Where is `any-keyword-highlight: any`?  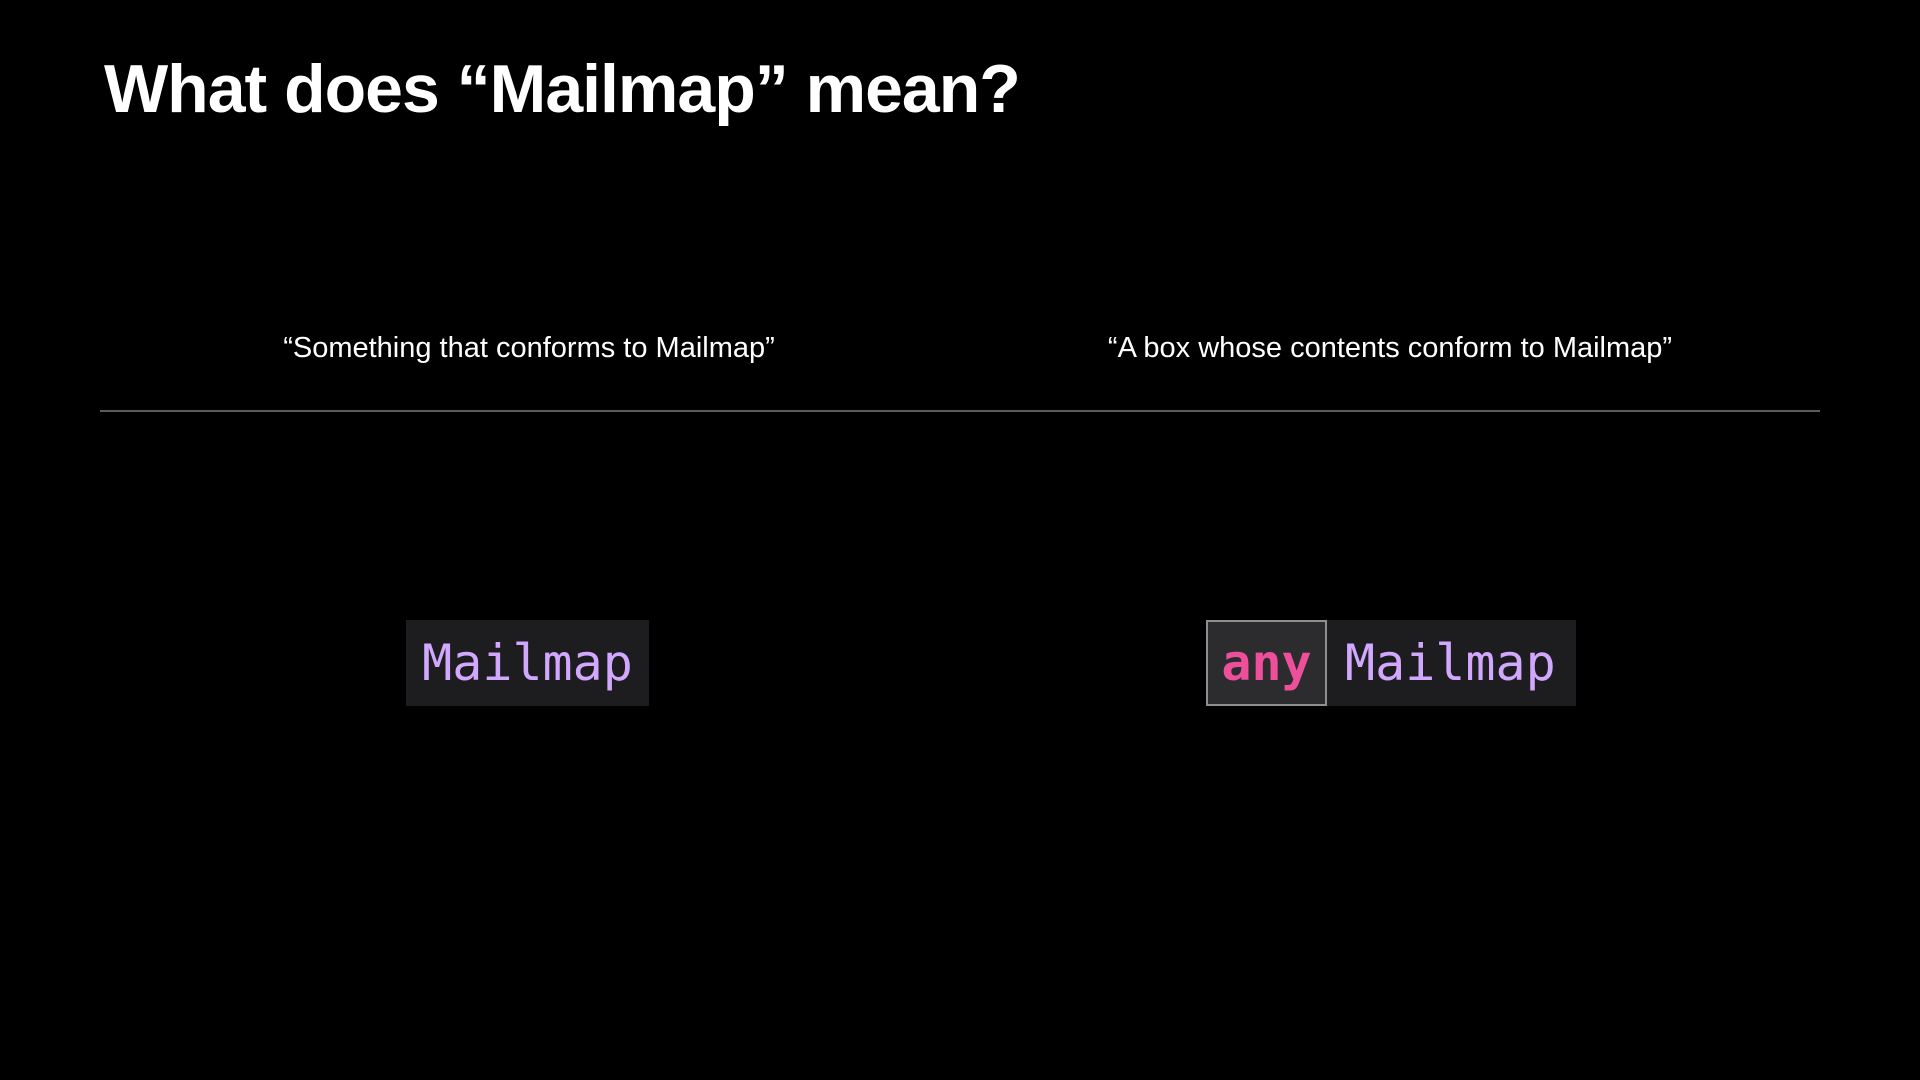 any-keyword-highlight: any is located at coordinates (1266, 663).